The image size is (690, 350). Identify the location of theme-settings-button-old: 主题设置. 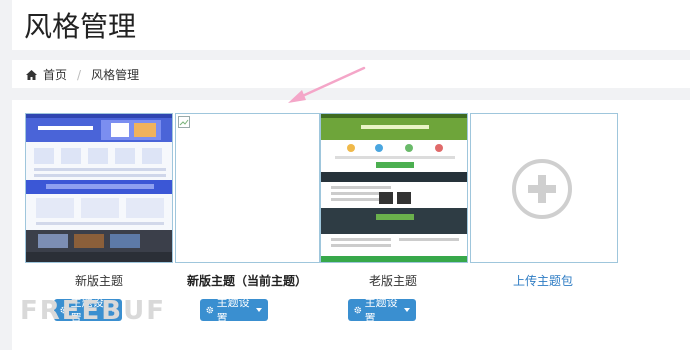
(382, 310).